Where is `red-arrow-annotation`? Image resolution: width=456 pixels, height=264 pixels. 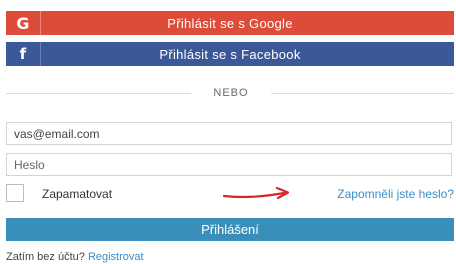
red-arrow-annotation is located at coordinates (256, 193).